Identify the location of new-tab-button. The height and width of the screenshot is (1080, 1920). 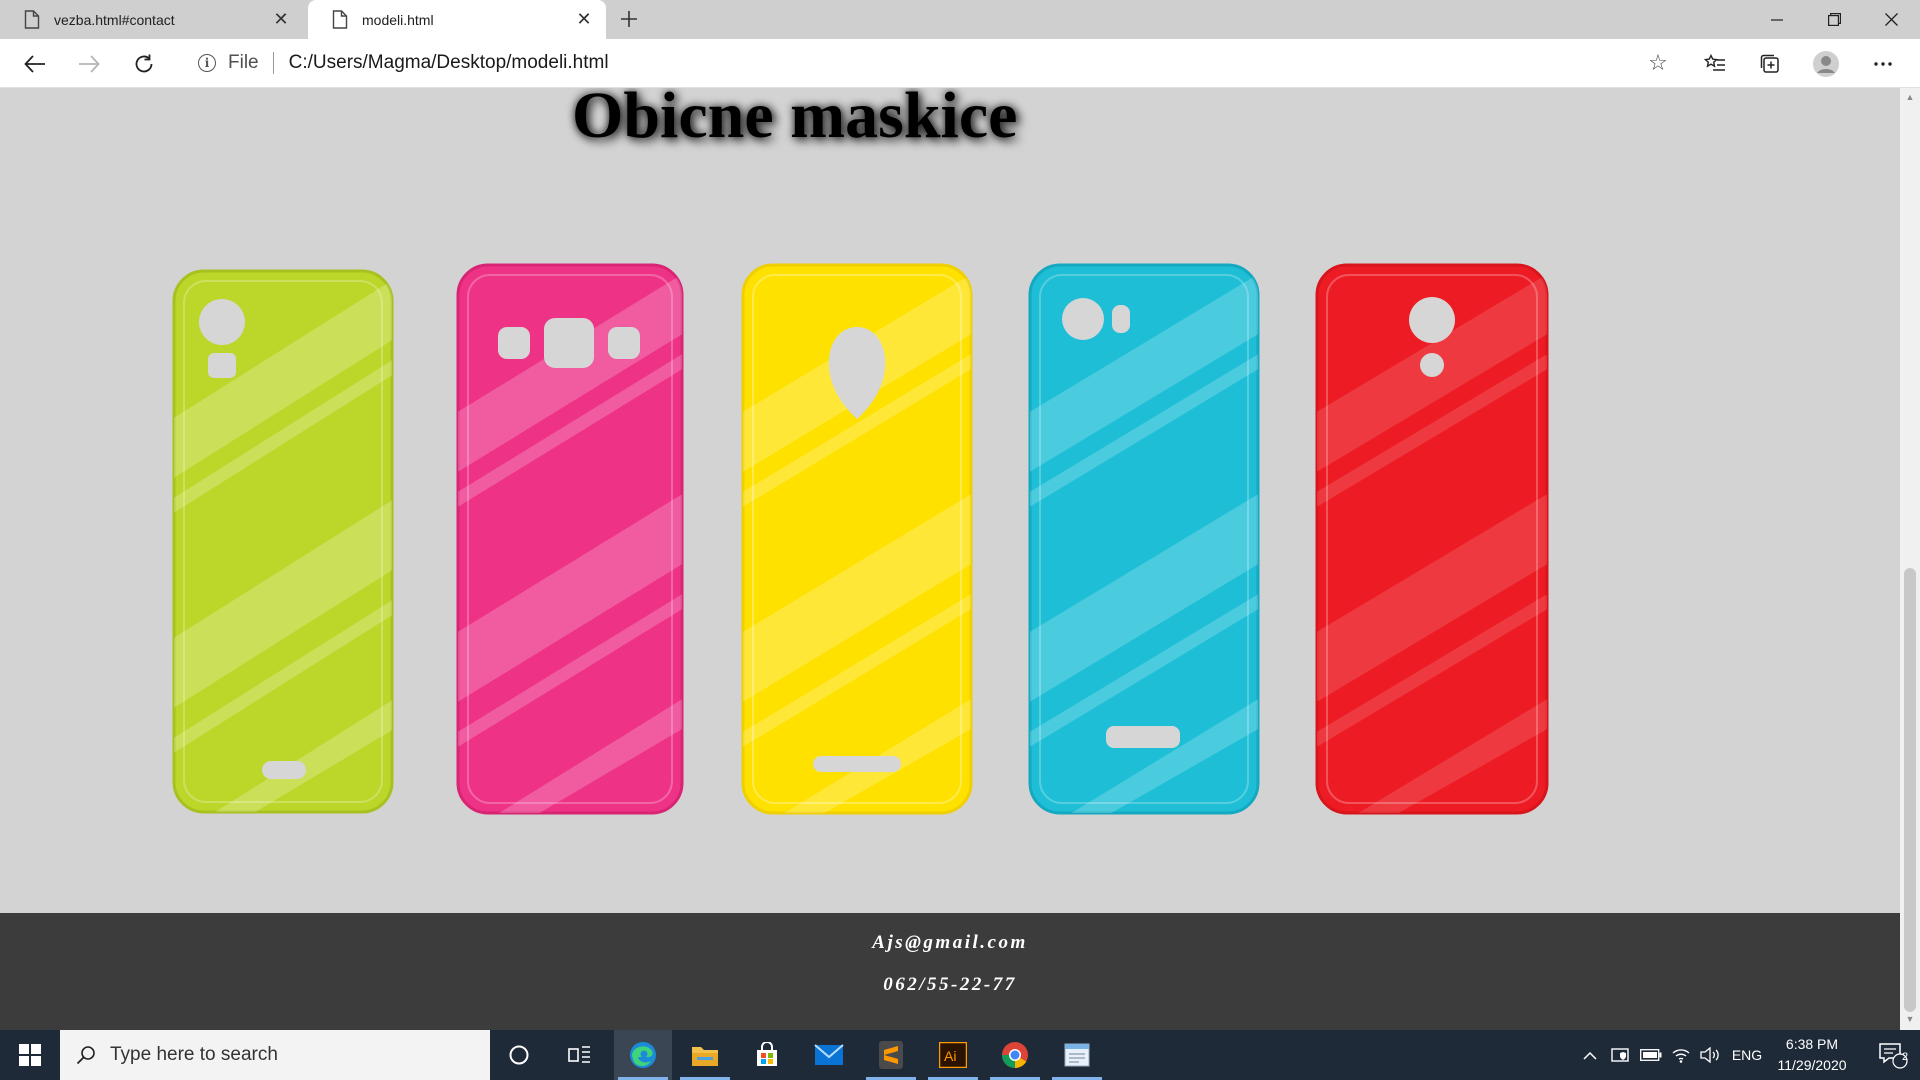
(629, 19).